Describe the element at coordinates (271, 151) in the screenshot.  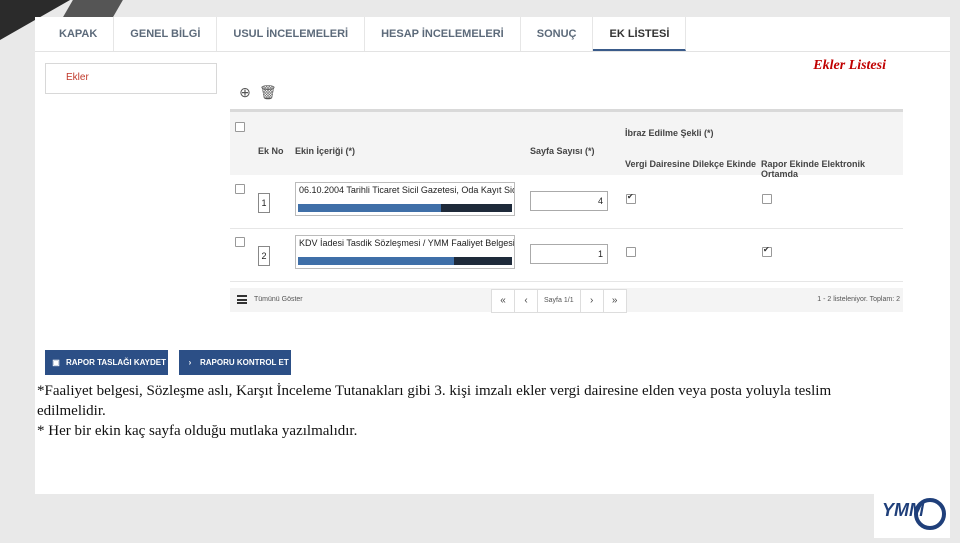
I see `header-ek-no: Ek No` at that location.